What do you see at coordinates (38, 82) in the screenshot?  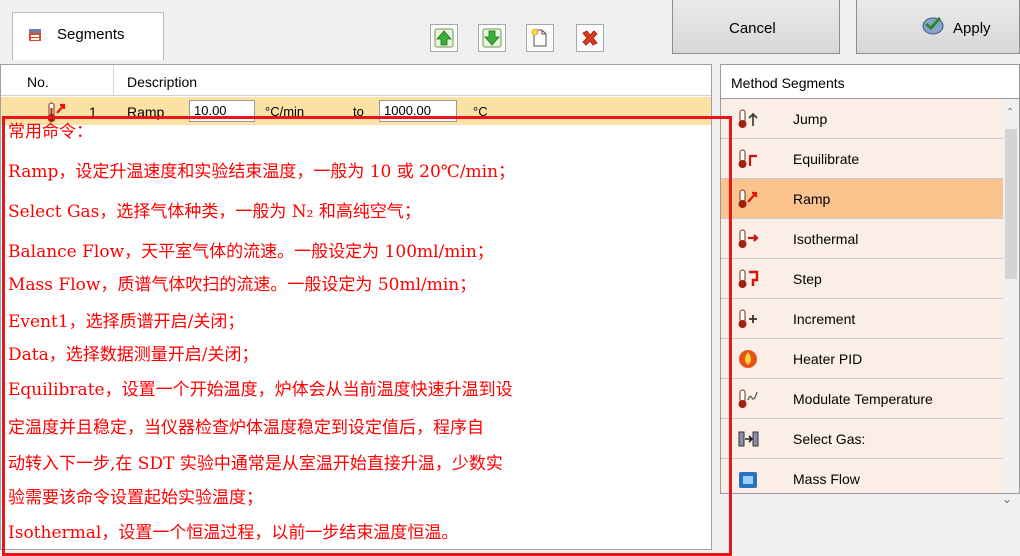 I see `column-header-no: No.` at bounding box center [38, 82].